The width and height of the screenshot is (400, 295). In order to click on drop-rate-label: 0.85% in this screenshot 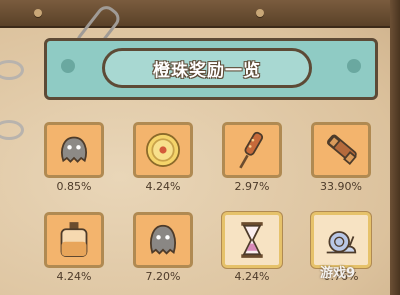, I will do `click(74, 186)`.